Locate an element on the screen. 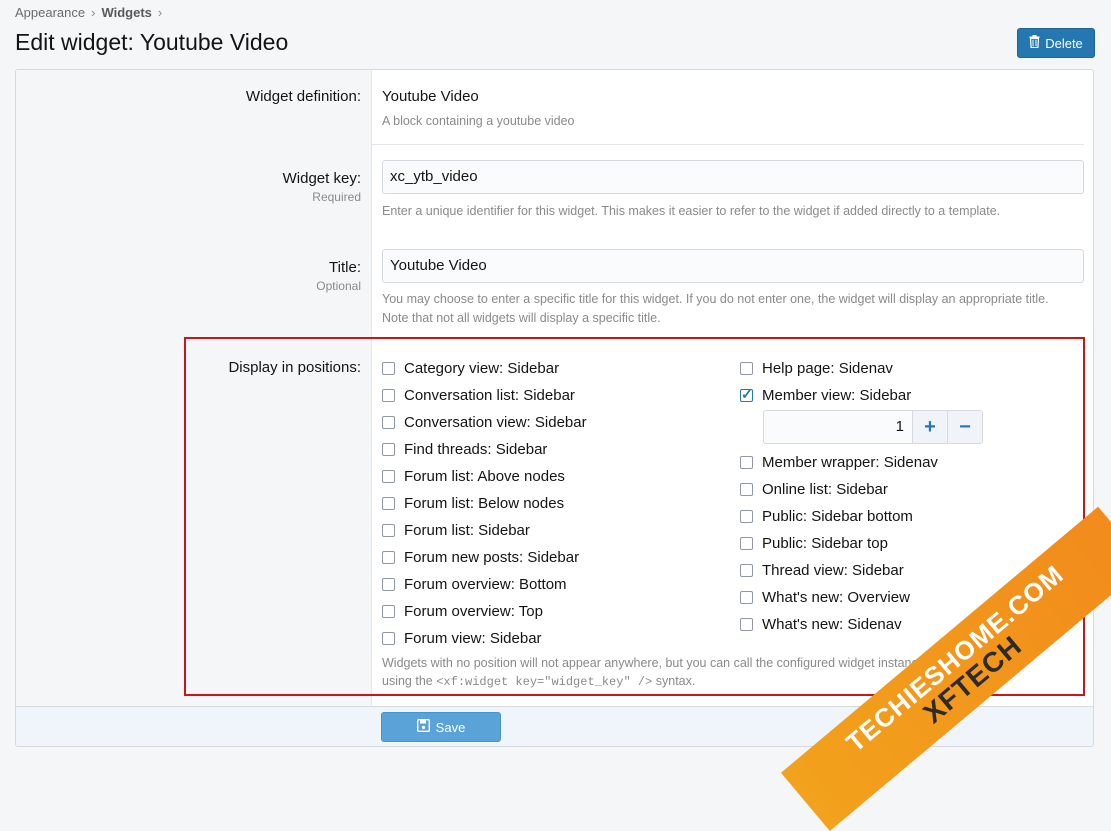 The image size is (1111, 831). title-input: Youtube Video is located at coordinates (733, 266).